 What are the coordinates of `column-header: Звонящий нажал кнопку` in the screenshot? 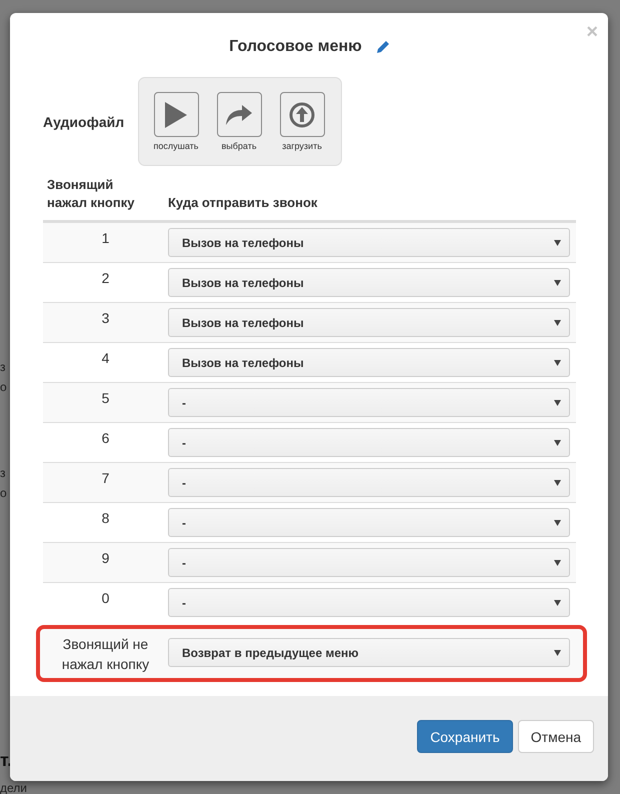 It's located at (91, 194).